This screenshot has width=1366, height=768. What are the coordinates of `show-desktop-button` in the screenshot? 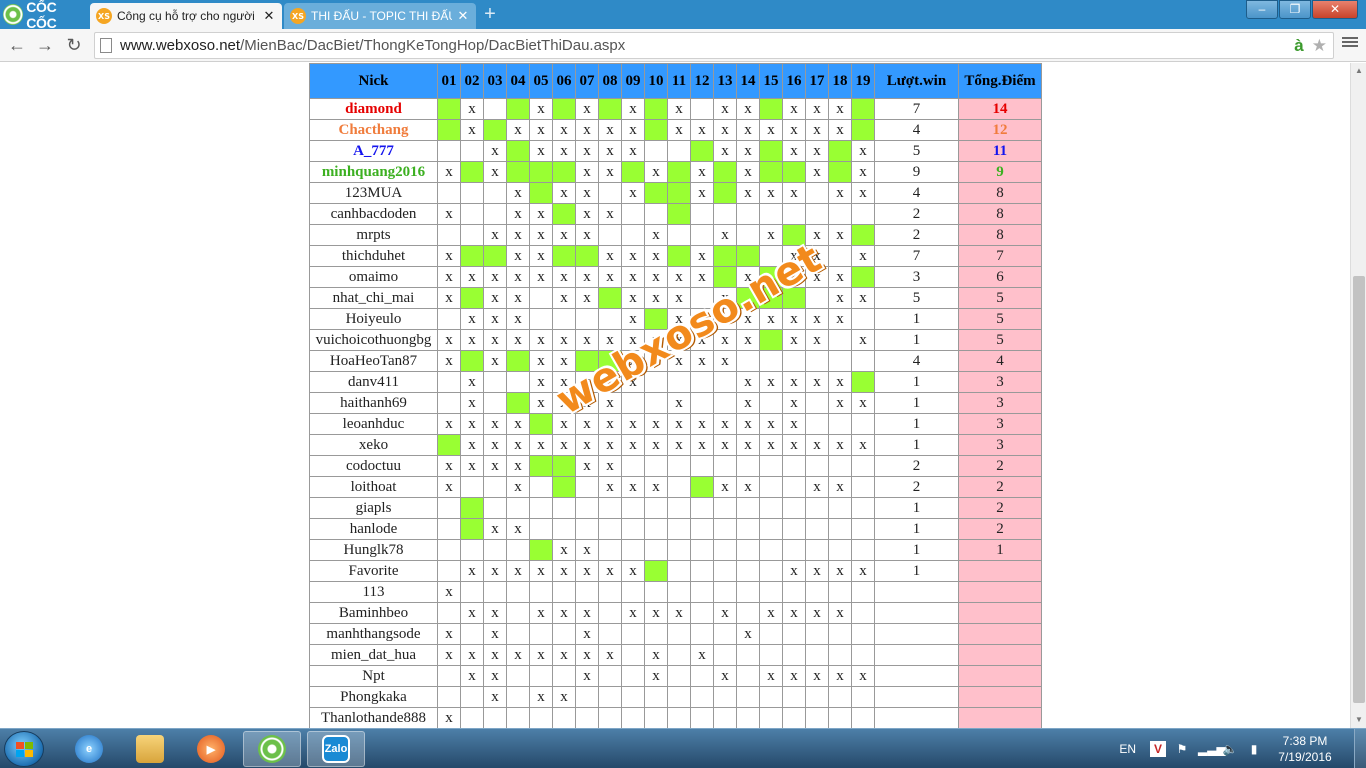 It's located at (1360, 748).